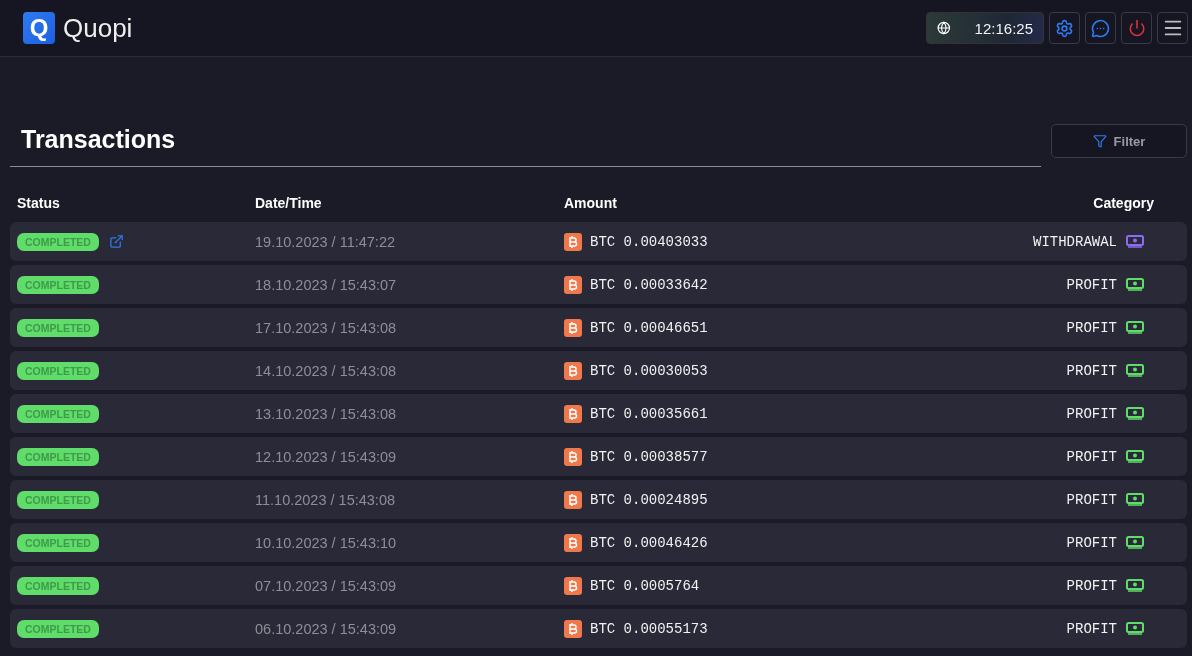 The height and width of the screenshot is (656, 1192). Describe the element at coordinates (1119, 141) in the screenshot. I see `filter-button: Filter` at that location.